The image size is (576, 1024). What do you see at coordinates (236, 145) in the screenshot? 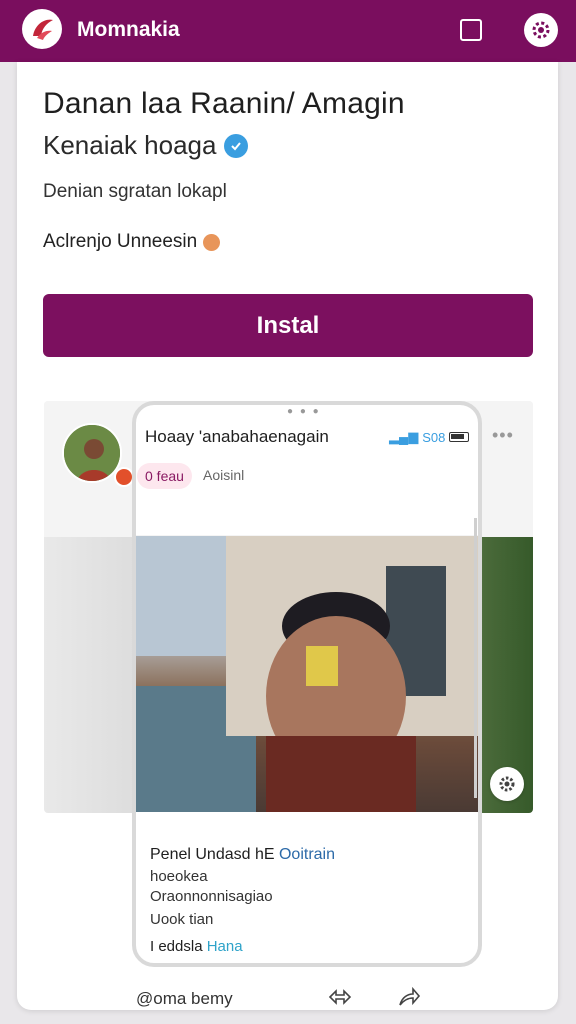
I see `verified-badge-icon` at bounding box center [236, 145].